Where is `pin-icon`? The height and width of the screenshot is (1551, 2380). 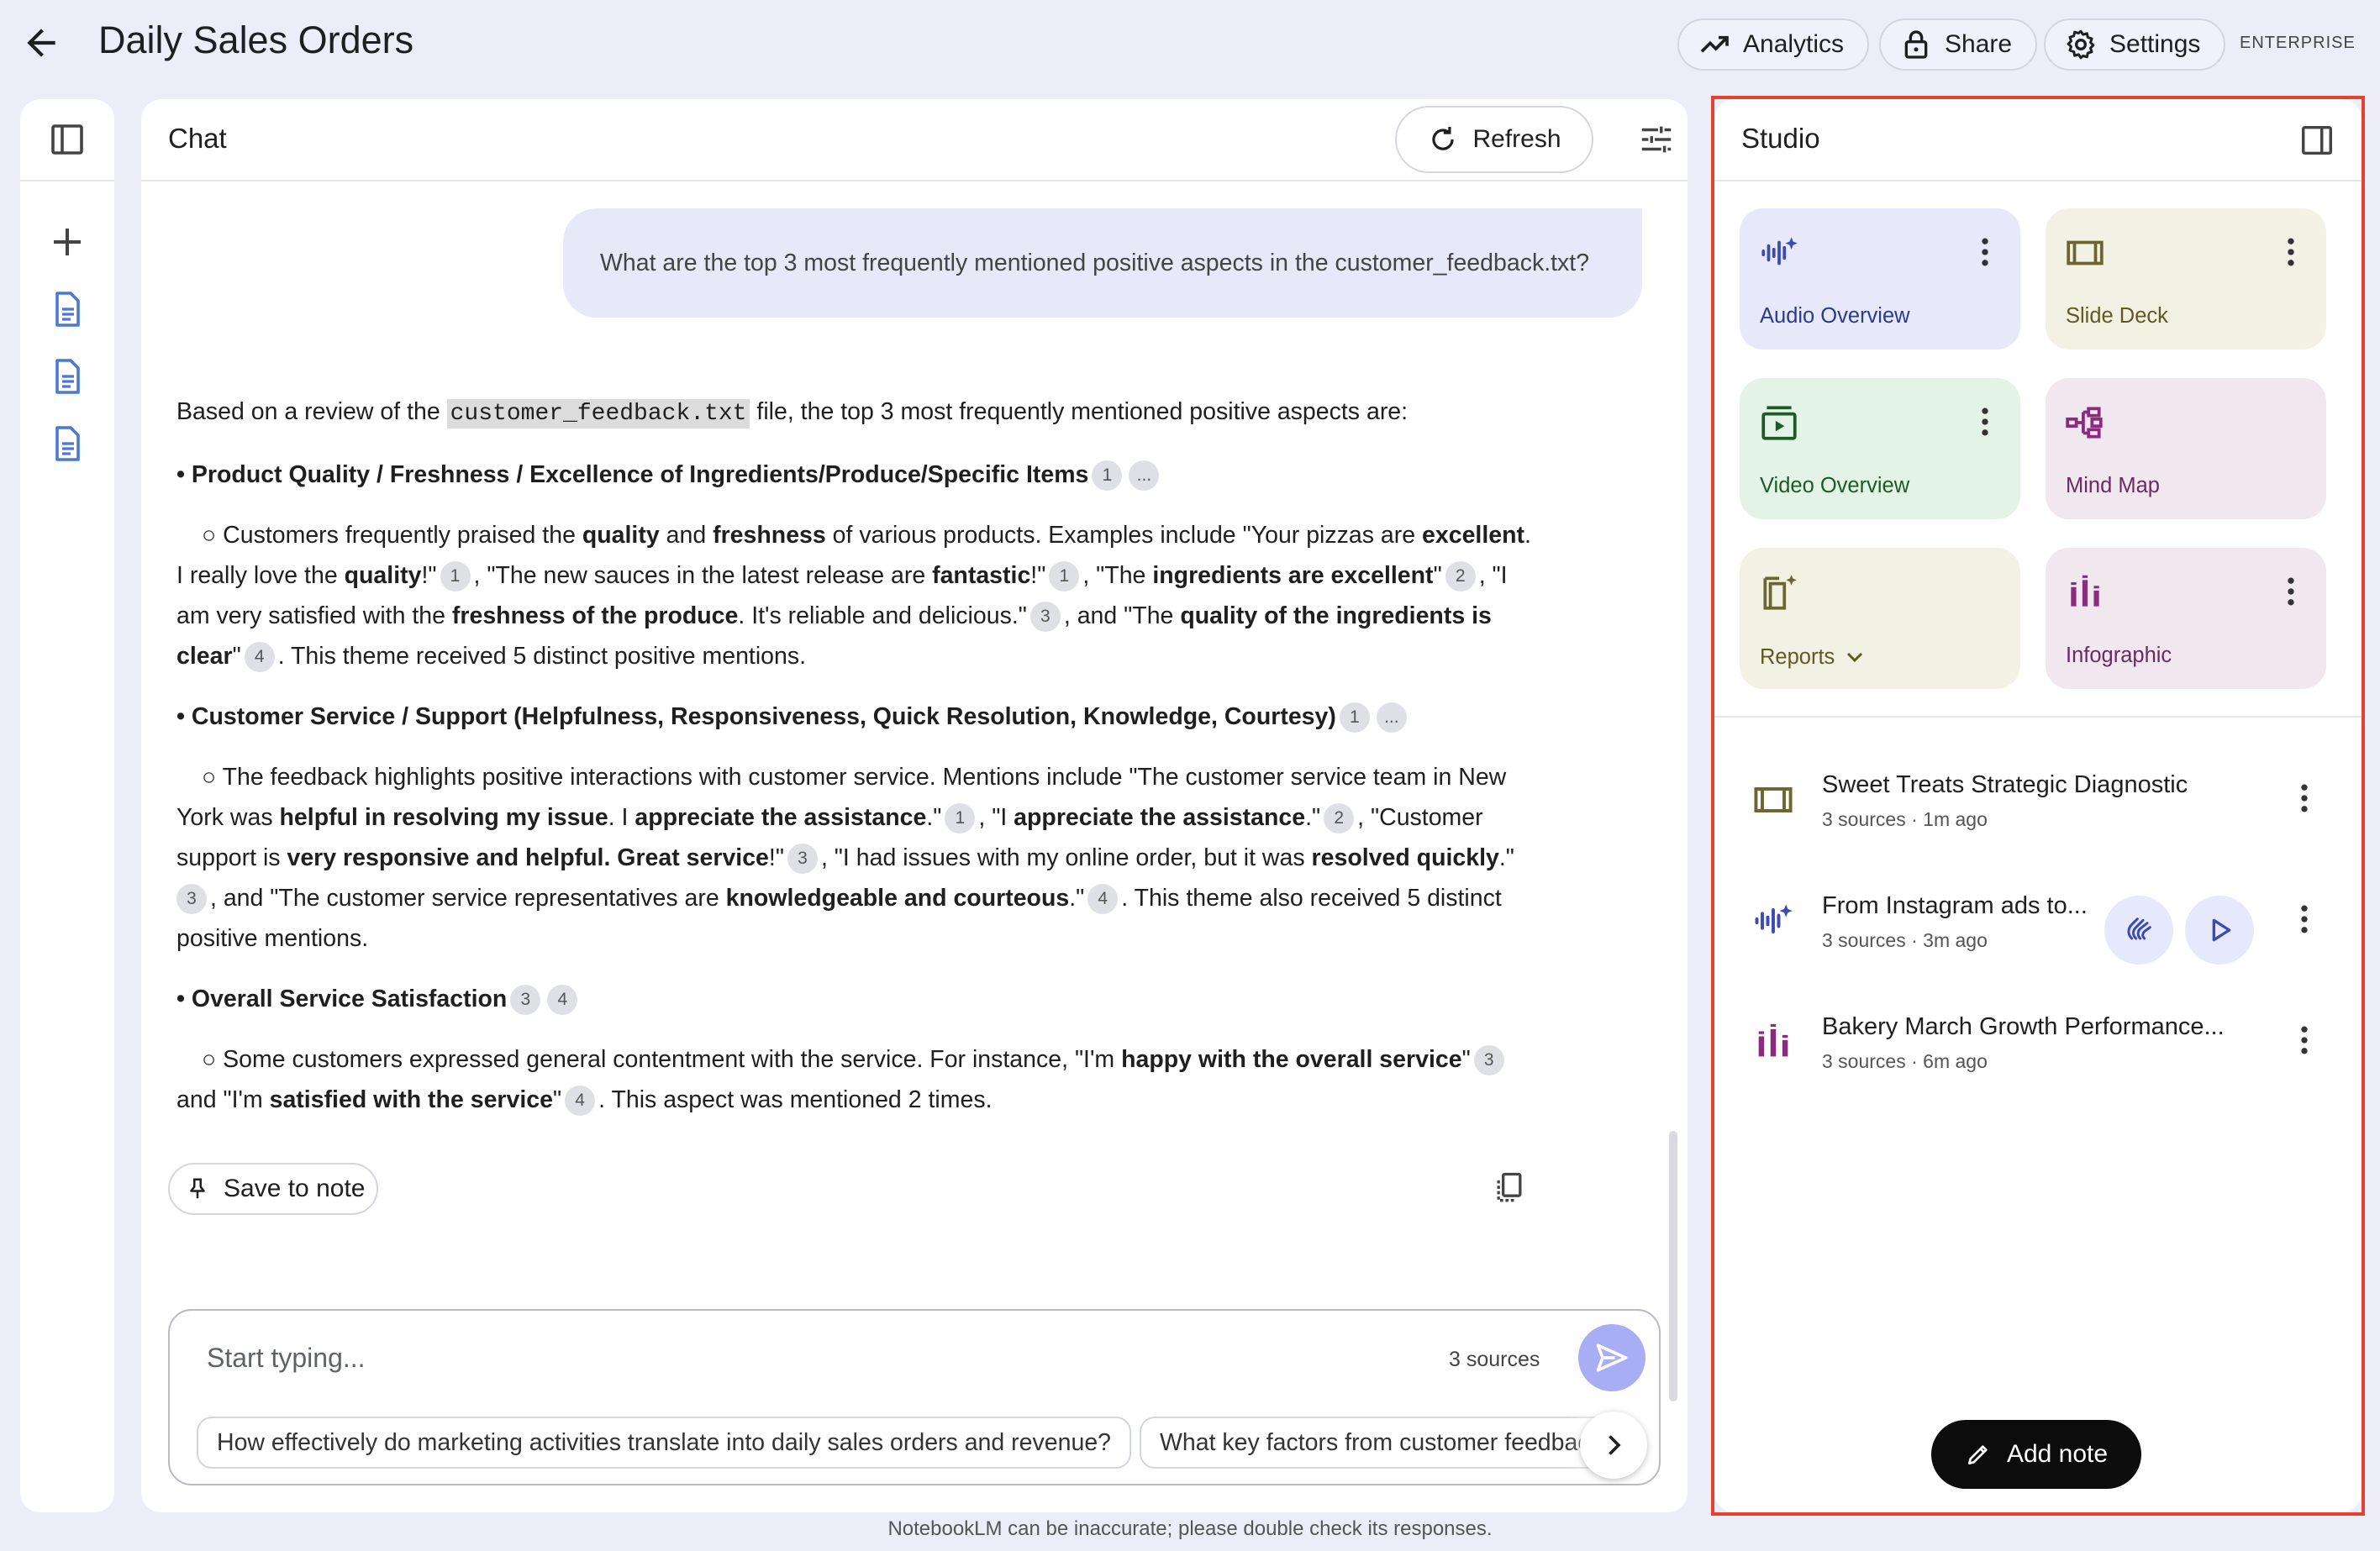
pin-icon is located at coordinates (197, 1188).